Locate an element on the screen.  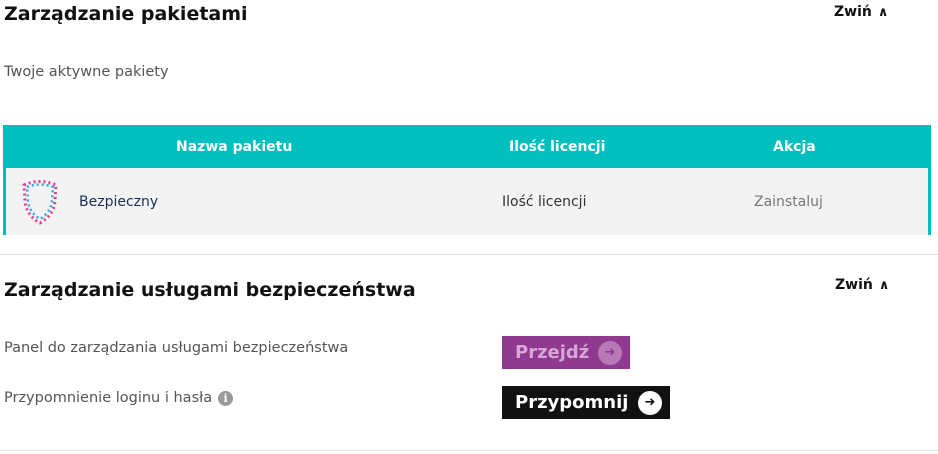
security-section-title: Zarządzanie usługami bezpieczeństwa is located at coordinates (210, 290).